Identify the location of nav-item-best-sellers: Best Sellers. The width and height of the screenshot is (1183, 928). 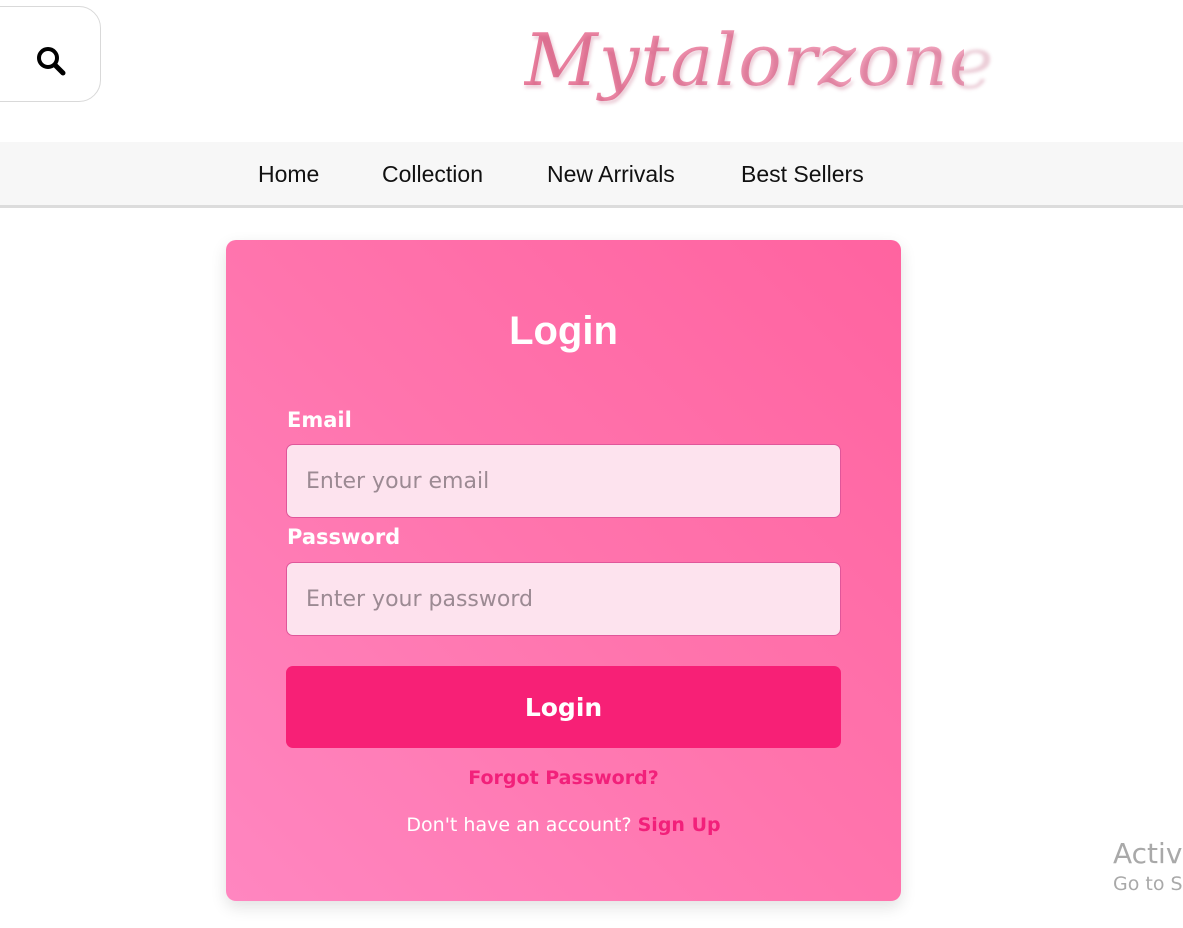
(802, 174).